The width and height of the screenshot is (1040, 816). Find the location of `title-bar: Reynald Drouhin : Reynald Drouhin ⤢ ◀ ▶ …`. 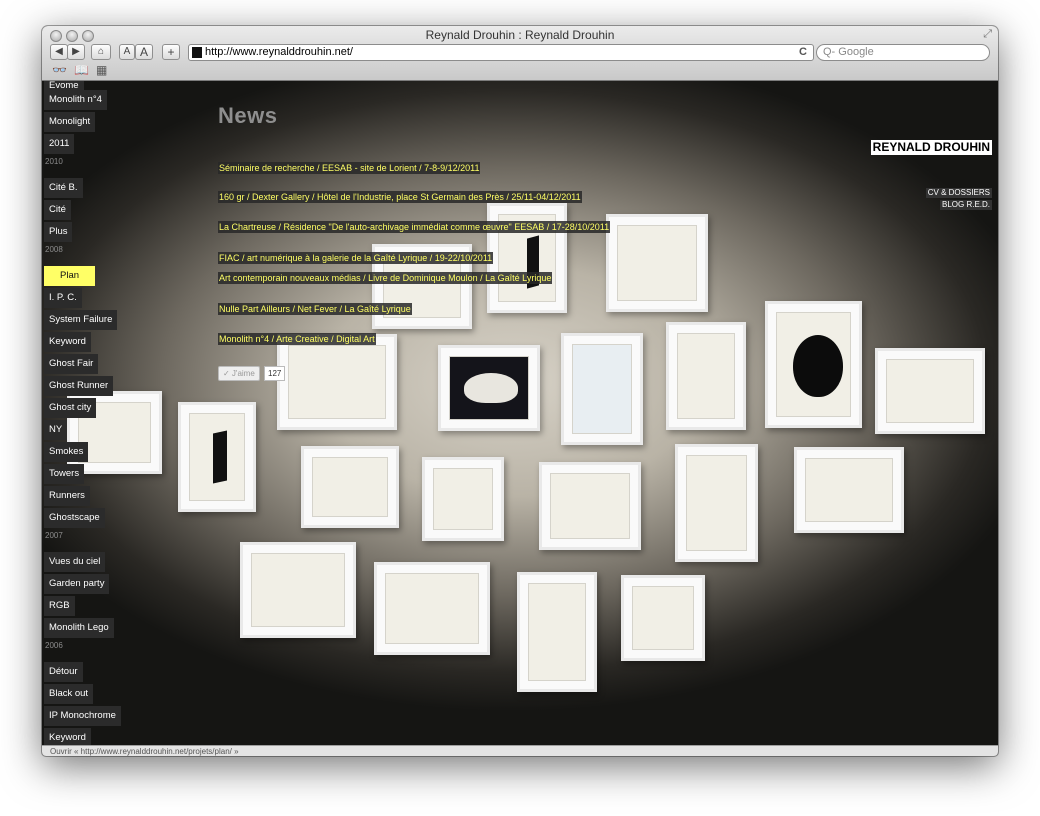

title-bar: Reynald Drouhin : Reynald Drouhin ⤢ ◀ ▶ … is located at coordinates (520, 53).